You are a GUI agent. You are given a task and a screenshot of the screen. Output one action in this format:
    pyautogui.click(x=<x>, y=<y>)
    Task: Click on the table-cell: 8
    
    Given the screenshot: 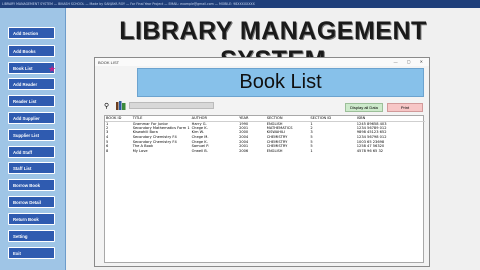 What is the action you would take?
    pyautogui.click(x=107, y=150)
    